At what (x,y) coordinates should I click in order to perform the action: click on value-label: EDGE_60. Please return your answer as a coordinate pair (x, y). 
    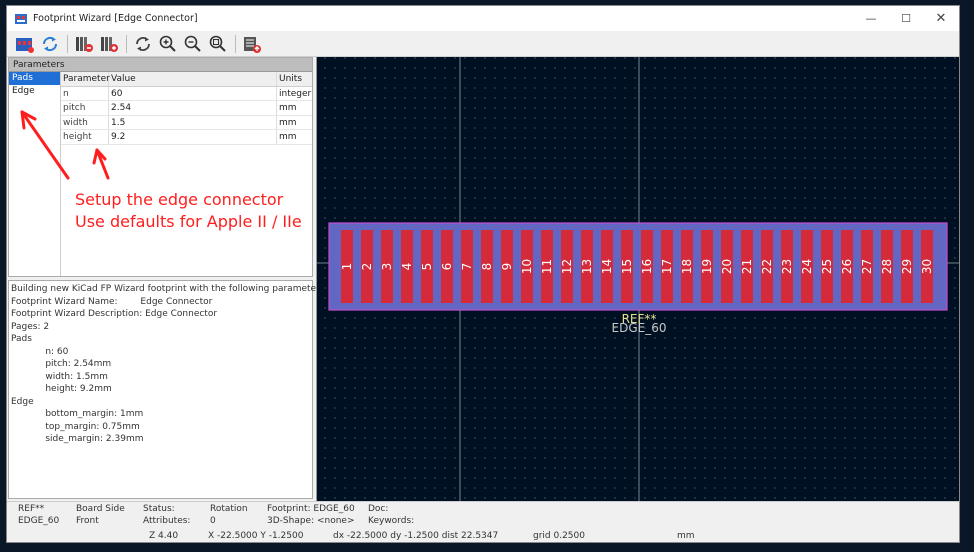
    Looking at the image, I should click on (639, 328).